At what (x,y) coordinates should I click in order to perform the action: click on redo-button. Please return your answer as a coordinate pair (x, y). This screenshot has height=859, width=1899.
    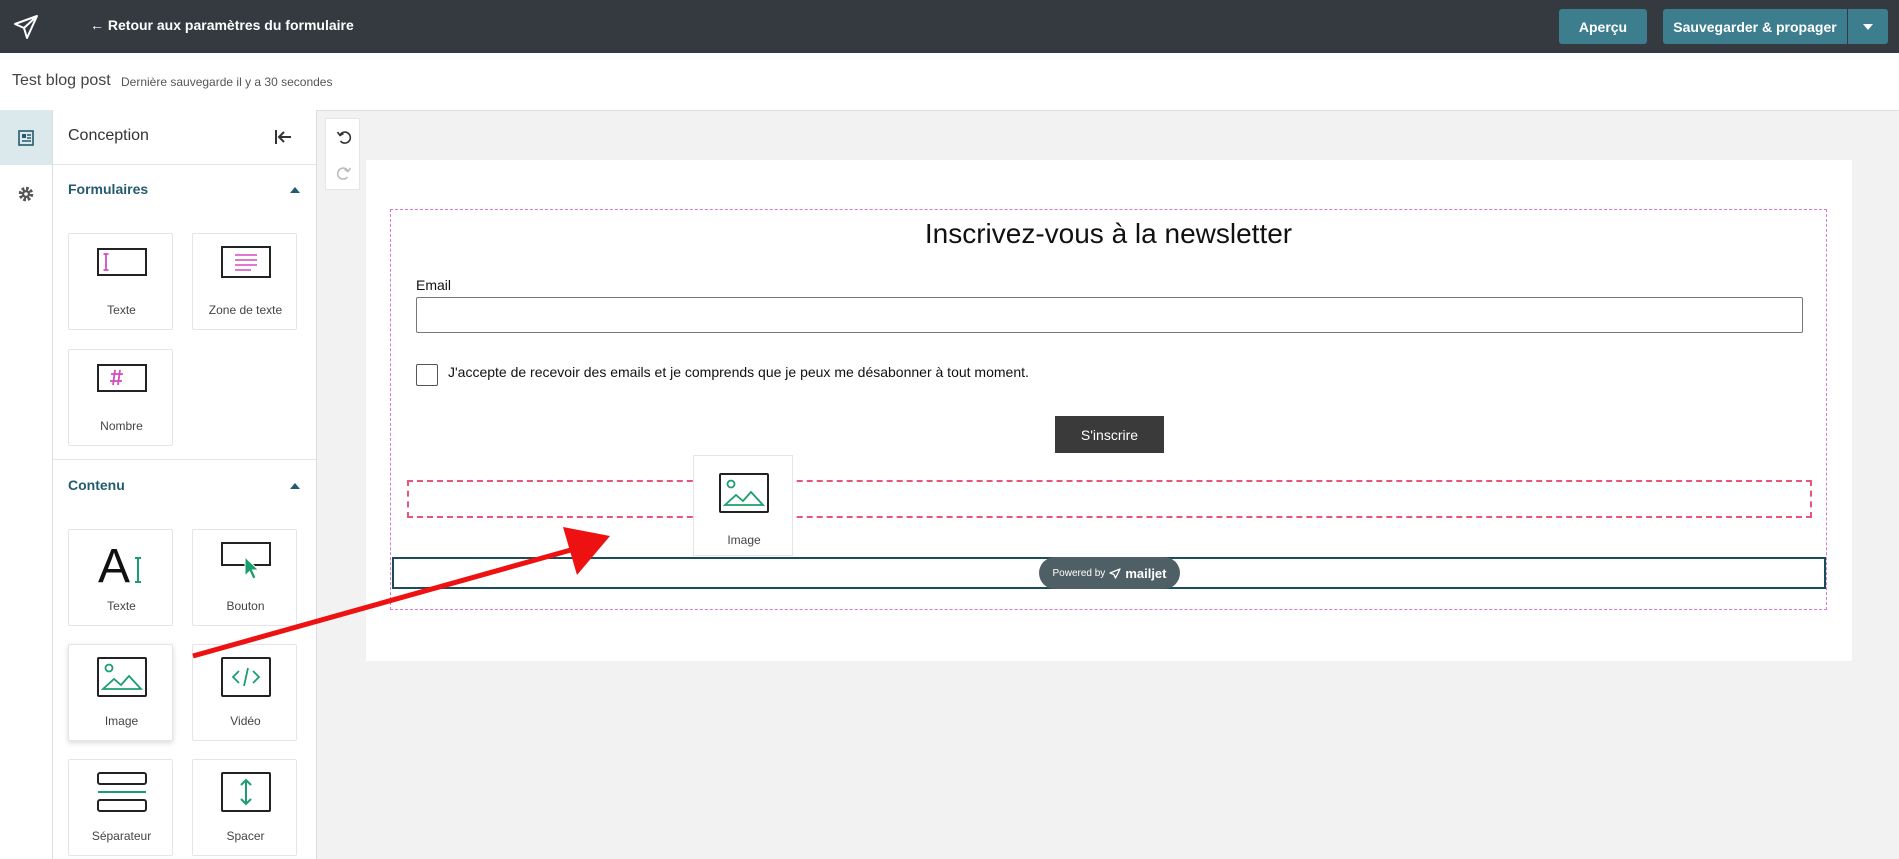
    Looking at the image, I should click on (343, 172).